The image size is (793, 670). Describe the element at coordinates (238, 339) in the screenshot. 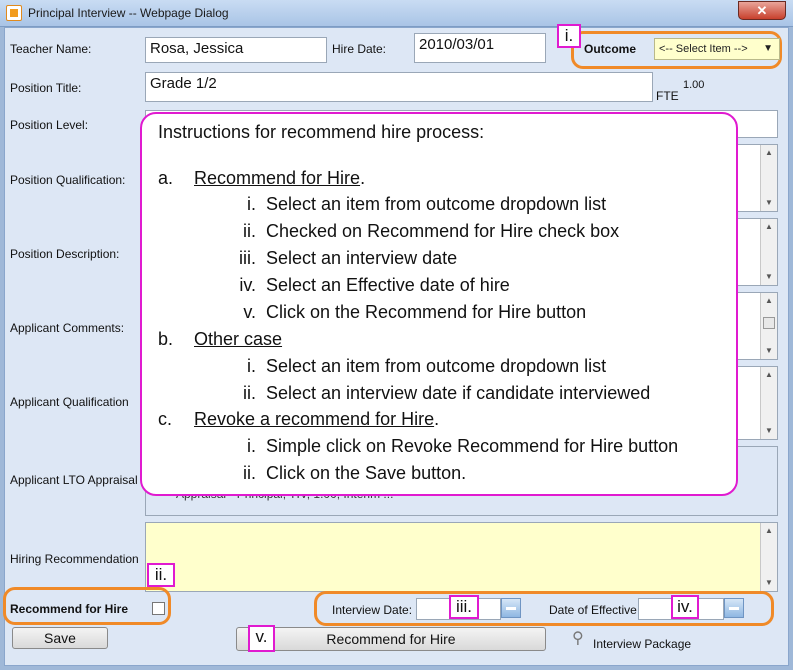

I see `section-b-heading: Other case` at that location.